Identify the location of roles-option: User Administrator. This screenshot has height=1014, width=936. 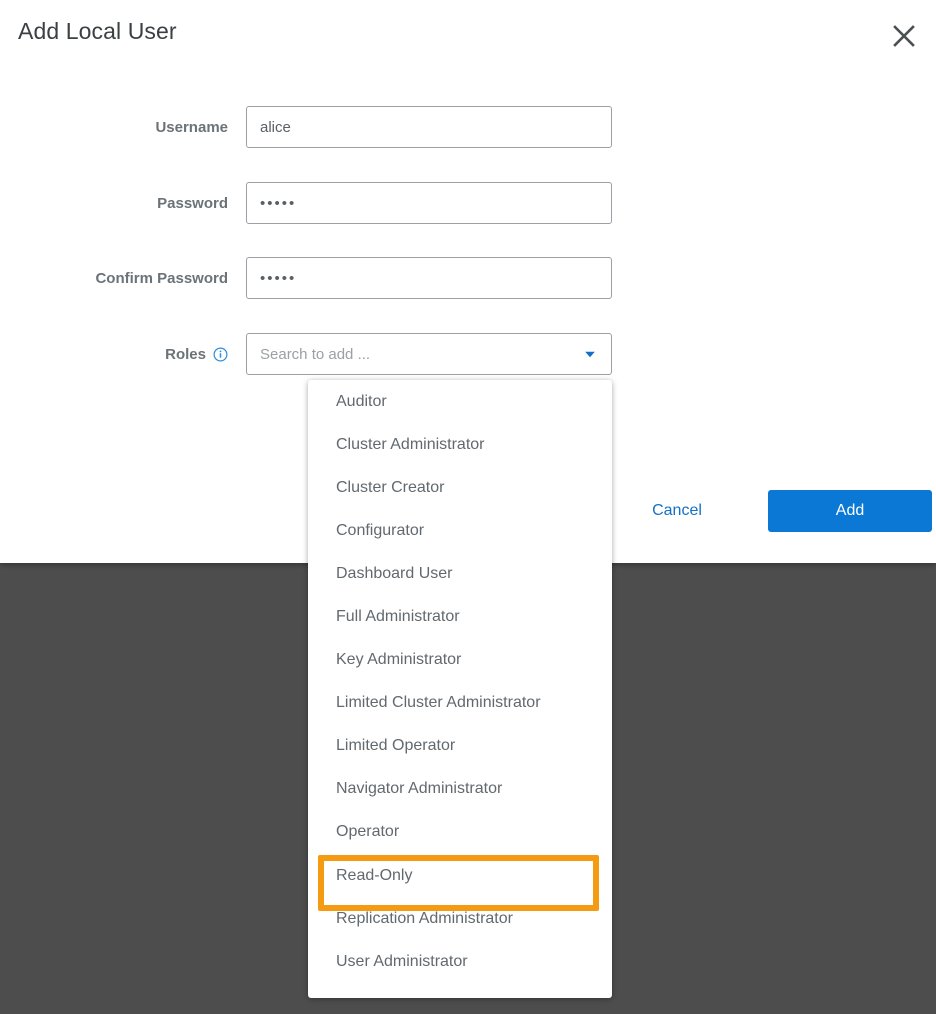
(460, 961).